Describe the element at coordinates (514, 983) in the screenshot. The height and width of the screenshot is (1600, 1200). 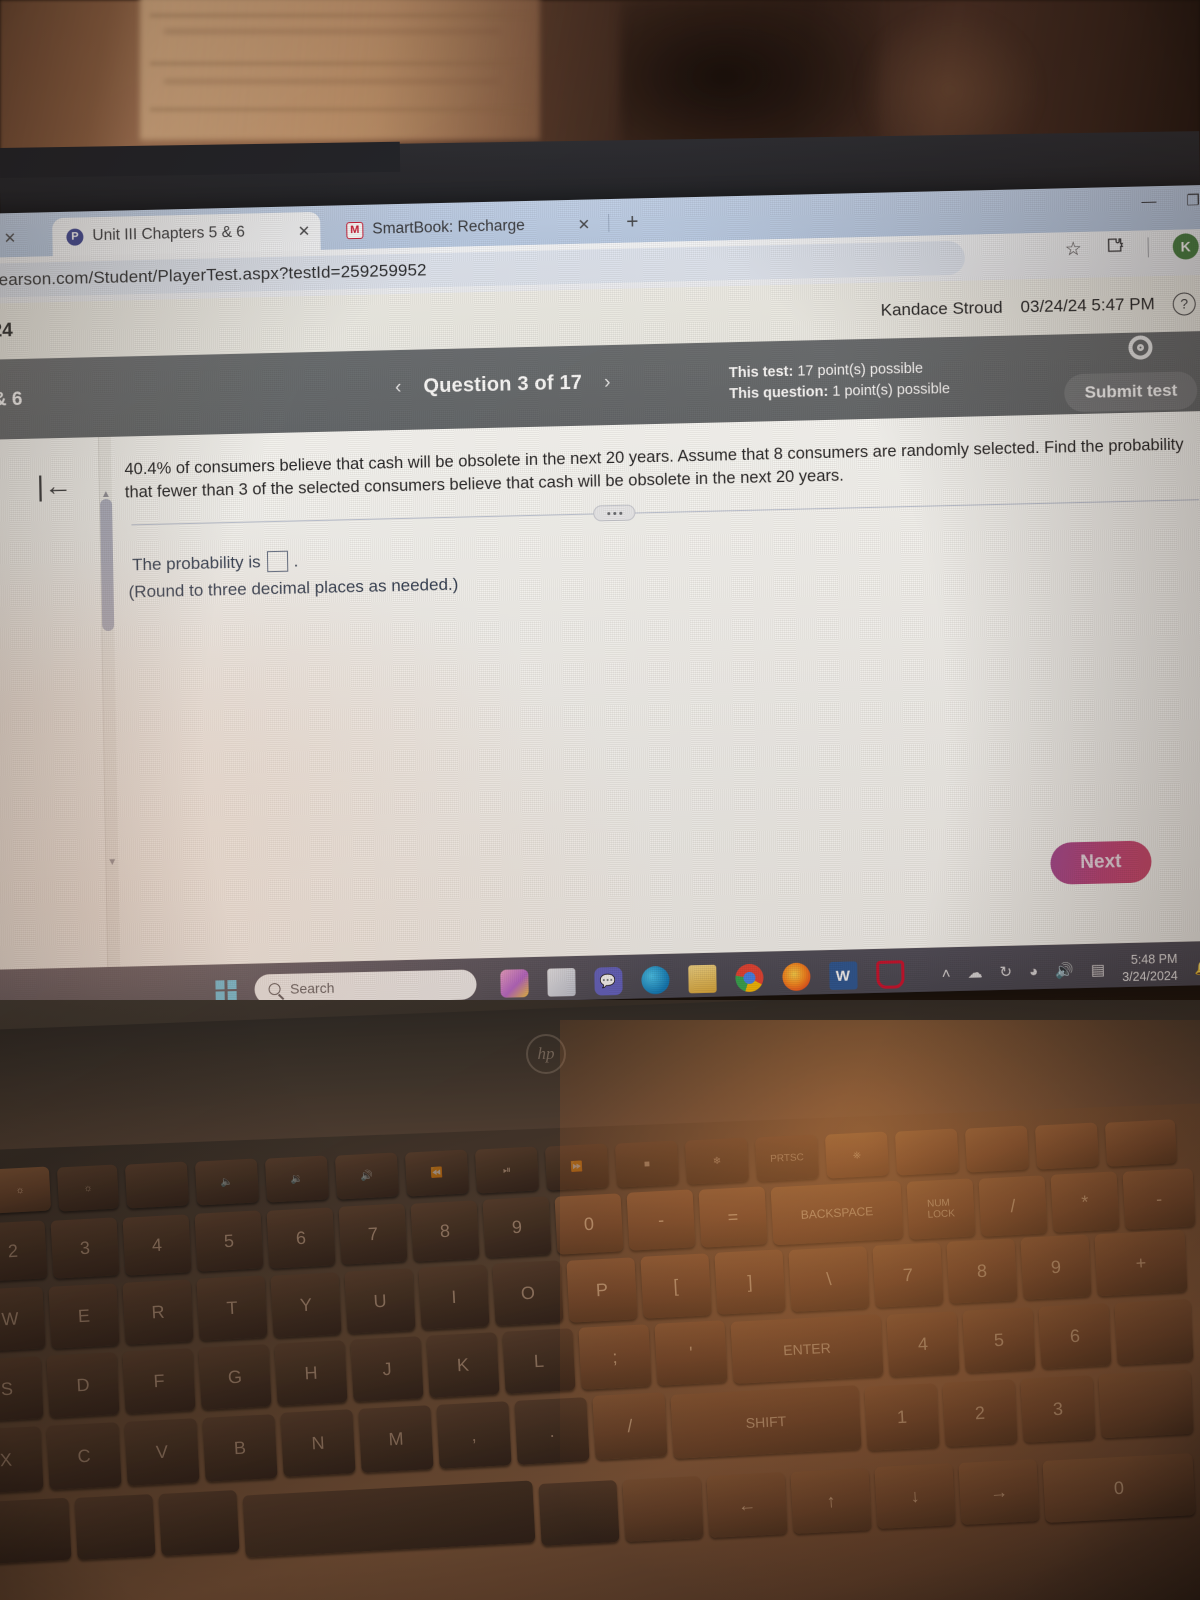
I see `paint-icon` at that location.